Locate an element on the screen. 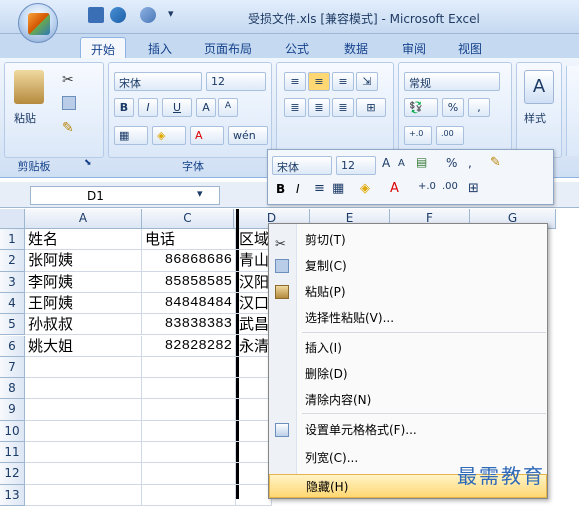 This screenshot has width=579, height=506. context-menu-item: 复制(C) is located at coordinates (408, 266).